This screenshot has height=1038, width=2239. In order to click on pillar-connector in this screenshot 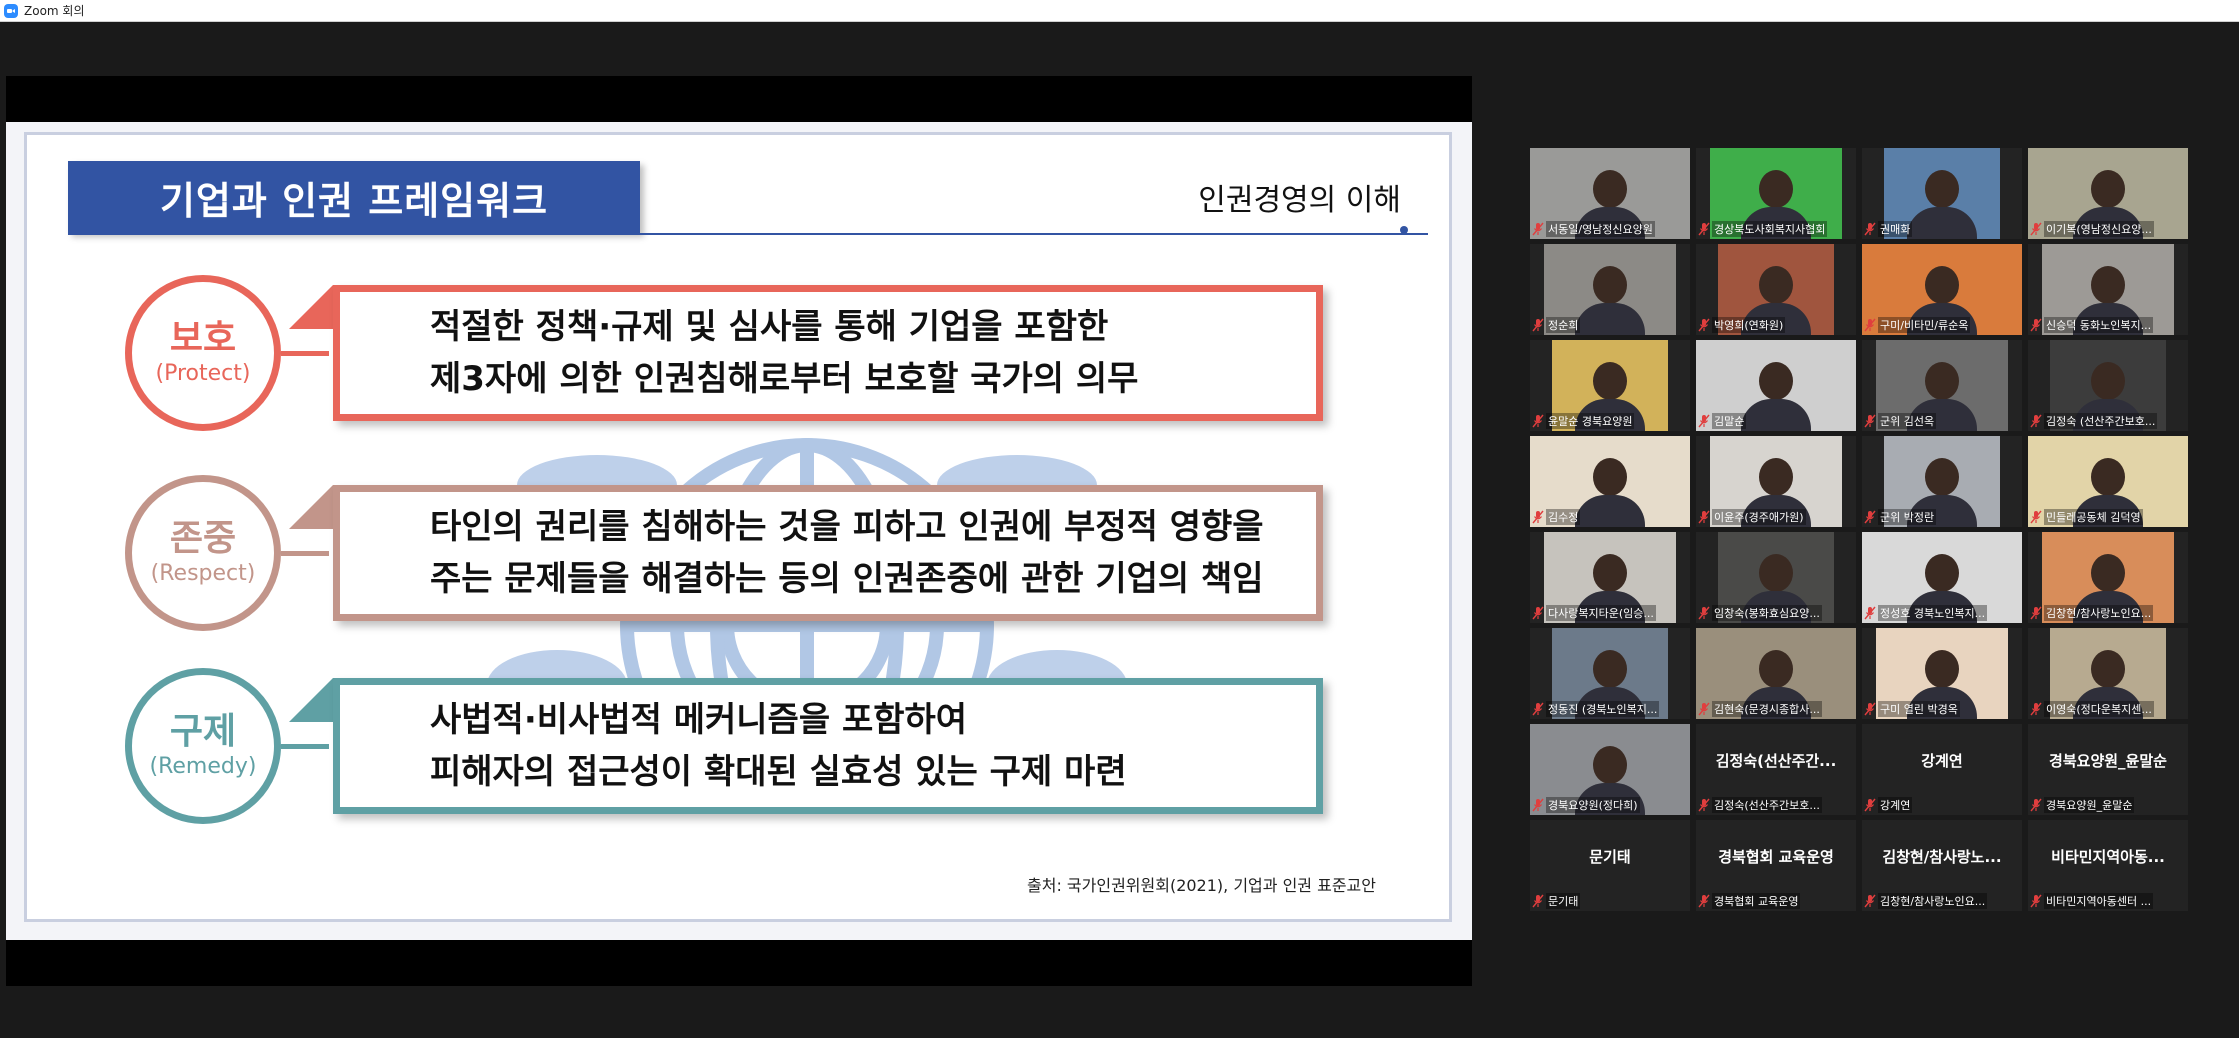, I will do `click(305, 353)`.